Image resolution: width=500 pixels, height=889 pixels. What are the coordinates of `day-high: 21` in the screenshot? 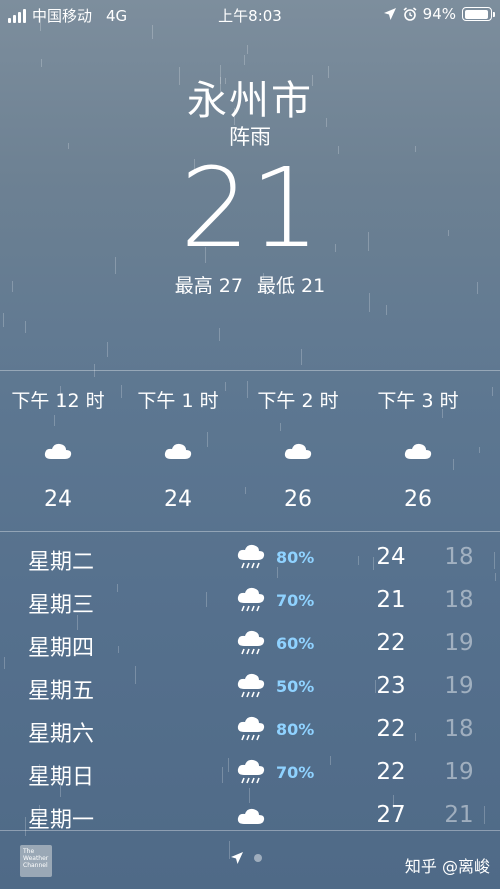 It's located at (391, 600).